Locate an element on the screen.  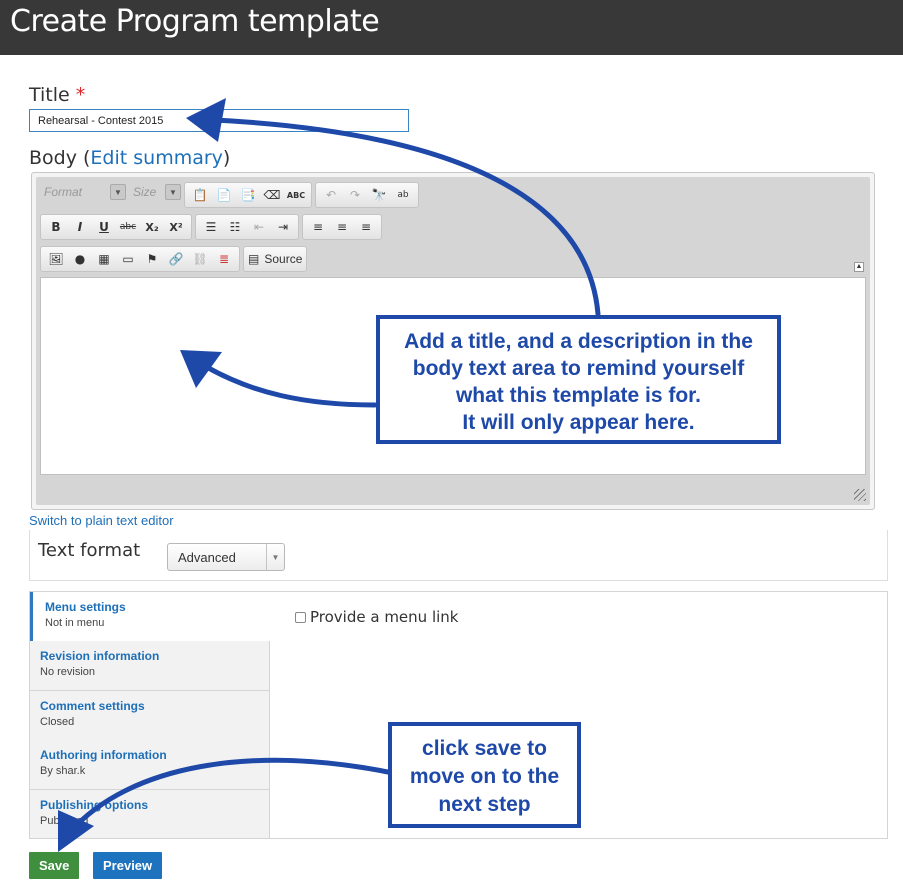
tab-summary: Closed is located at coordinates (57, 722).